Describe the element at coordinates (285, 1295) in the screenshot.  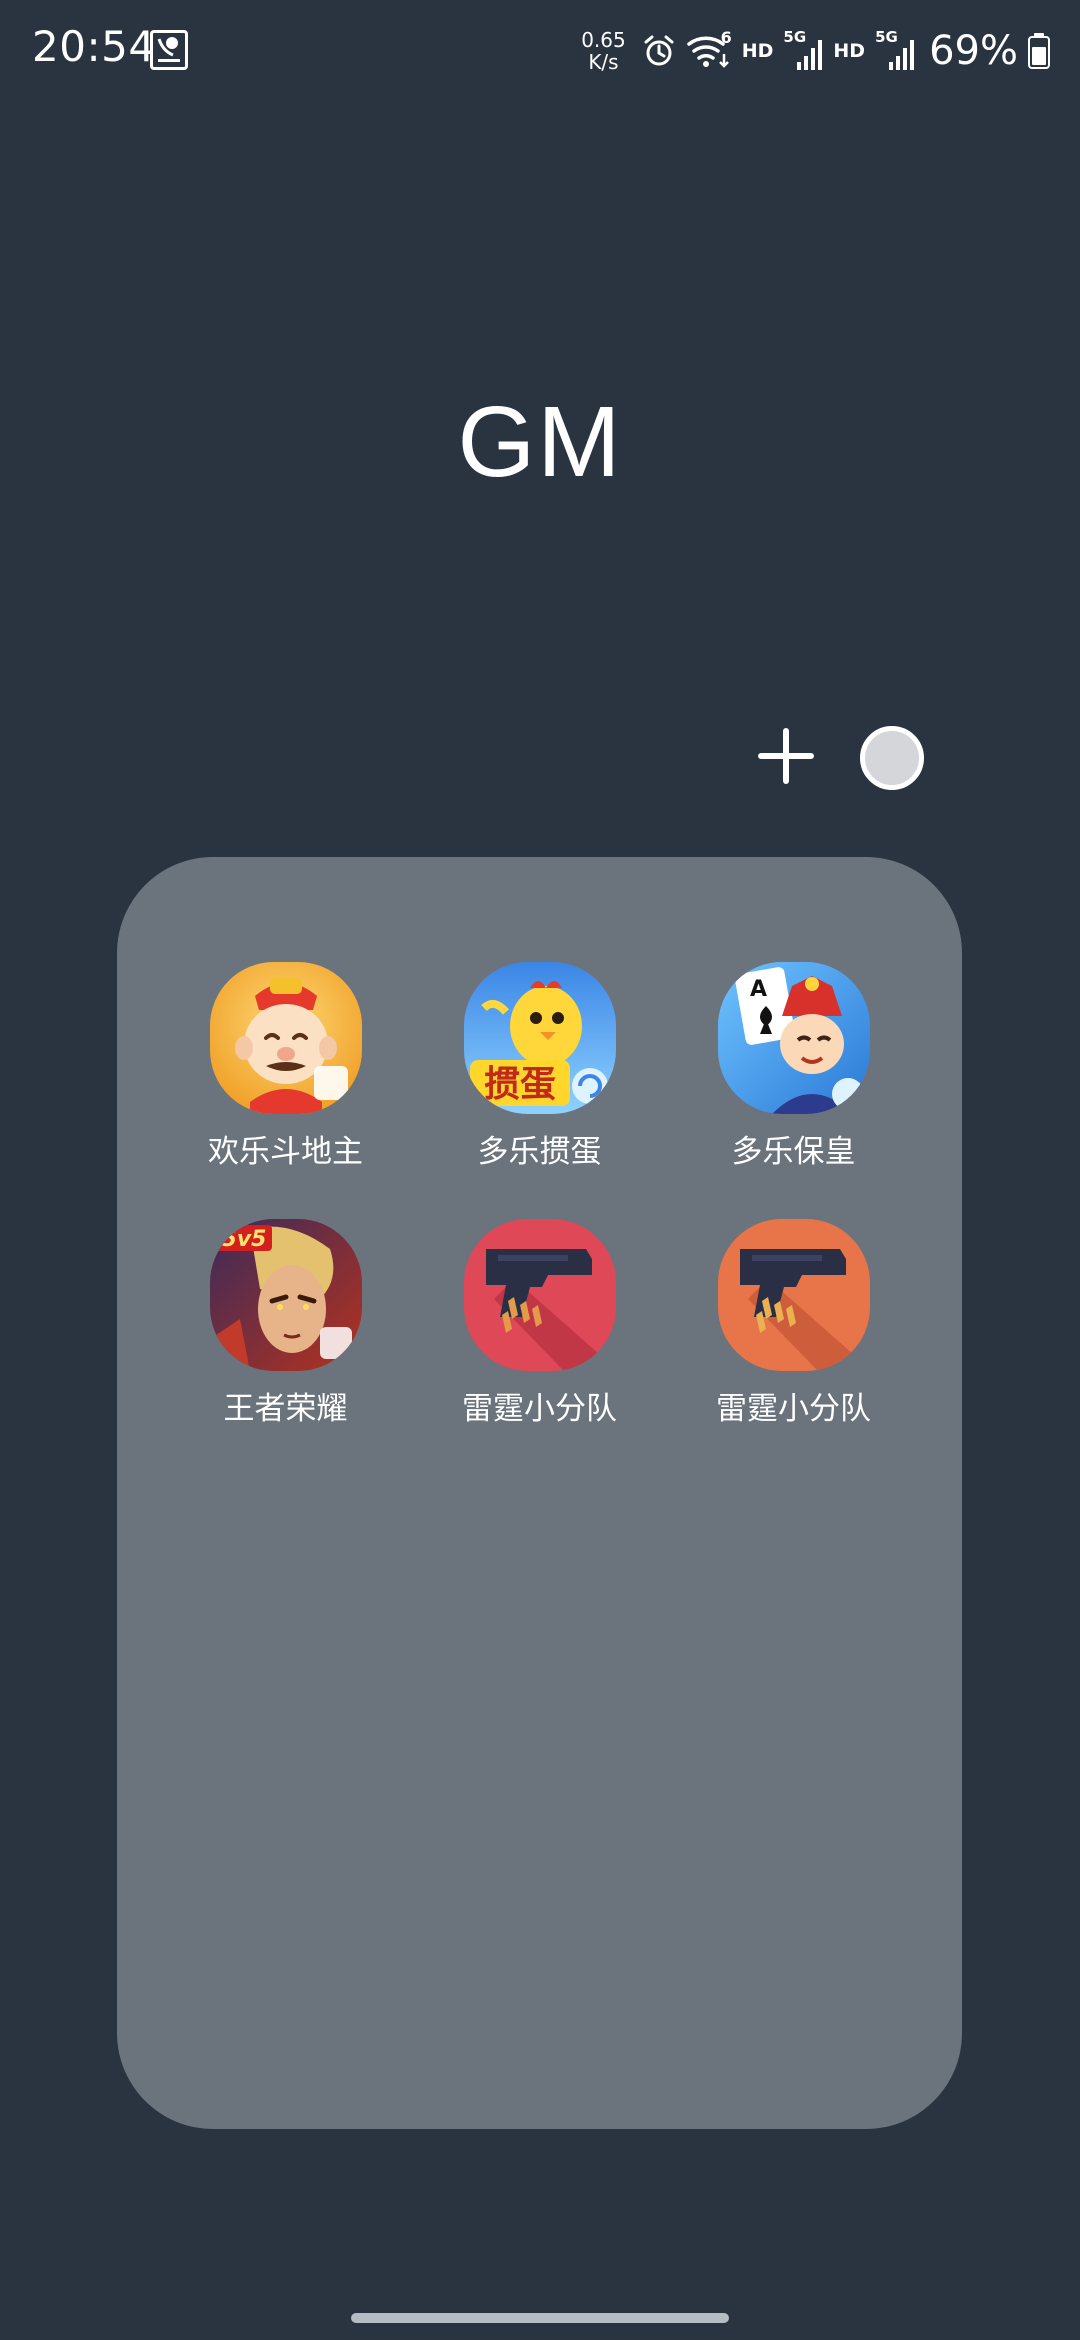
I see `honor-of-kings-app-icon: 5v5` at that location.